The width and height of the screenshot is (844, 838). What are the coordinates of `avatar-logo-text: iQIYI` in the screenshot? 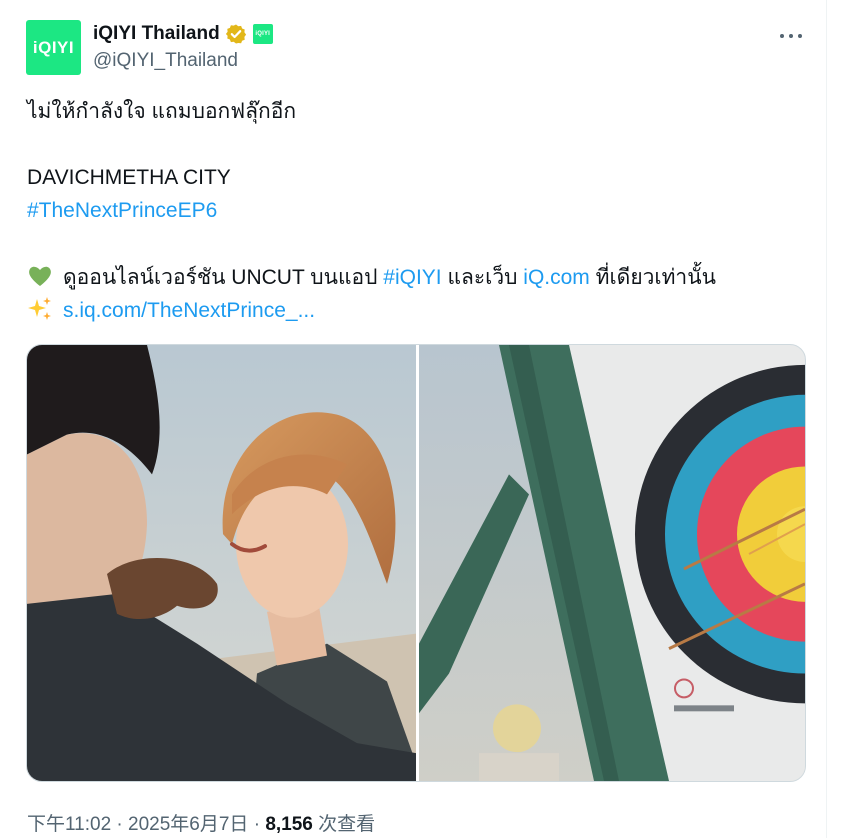 It's located at (53, 47).